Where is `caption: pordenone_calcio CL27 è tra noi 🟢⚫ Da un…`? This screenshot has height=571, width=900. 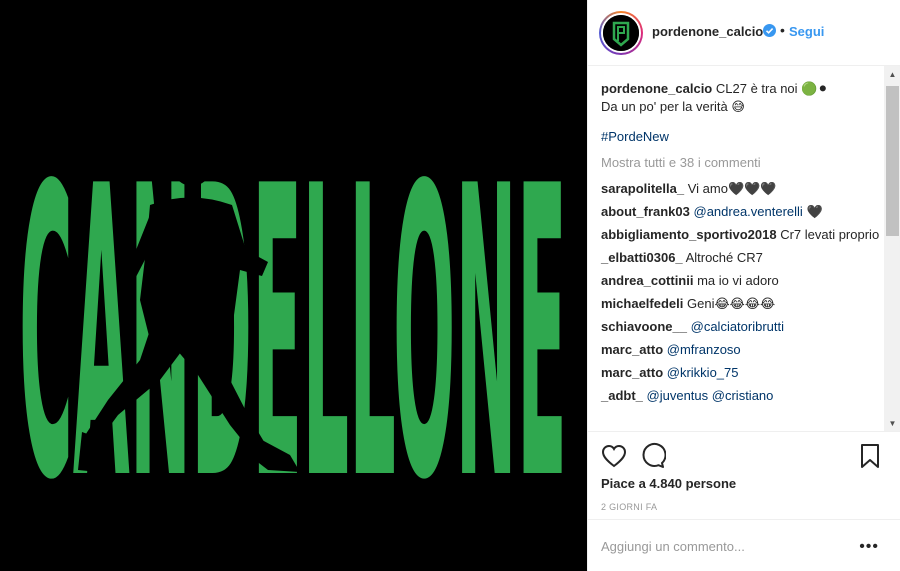 caption: pordenone_calcio CL27 è tra noi 🟢⚫ Da un… is located at coordinates (742, 98).